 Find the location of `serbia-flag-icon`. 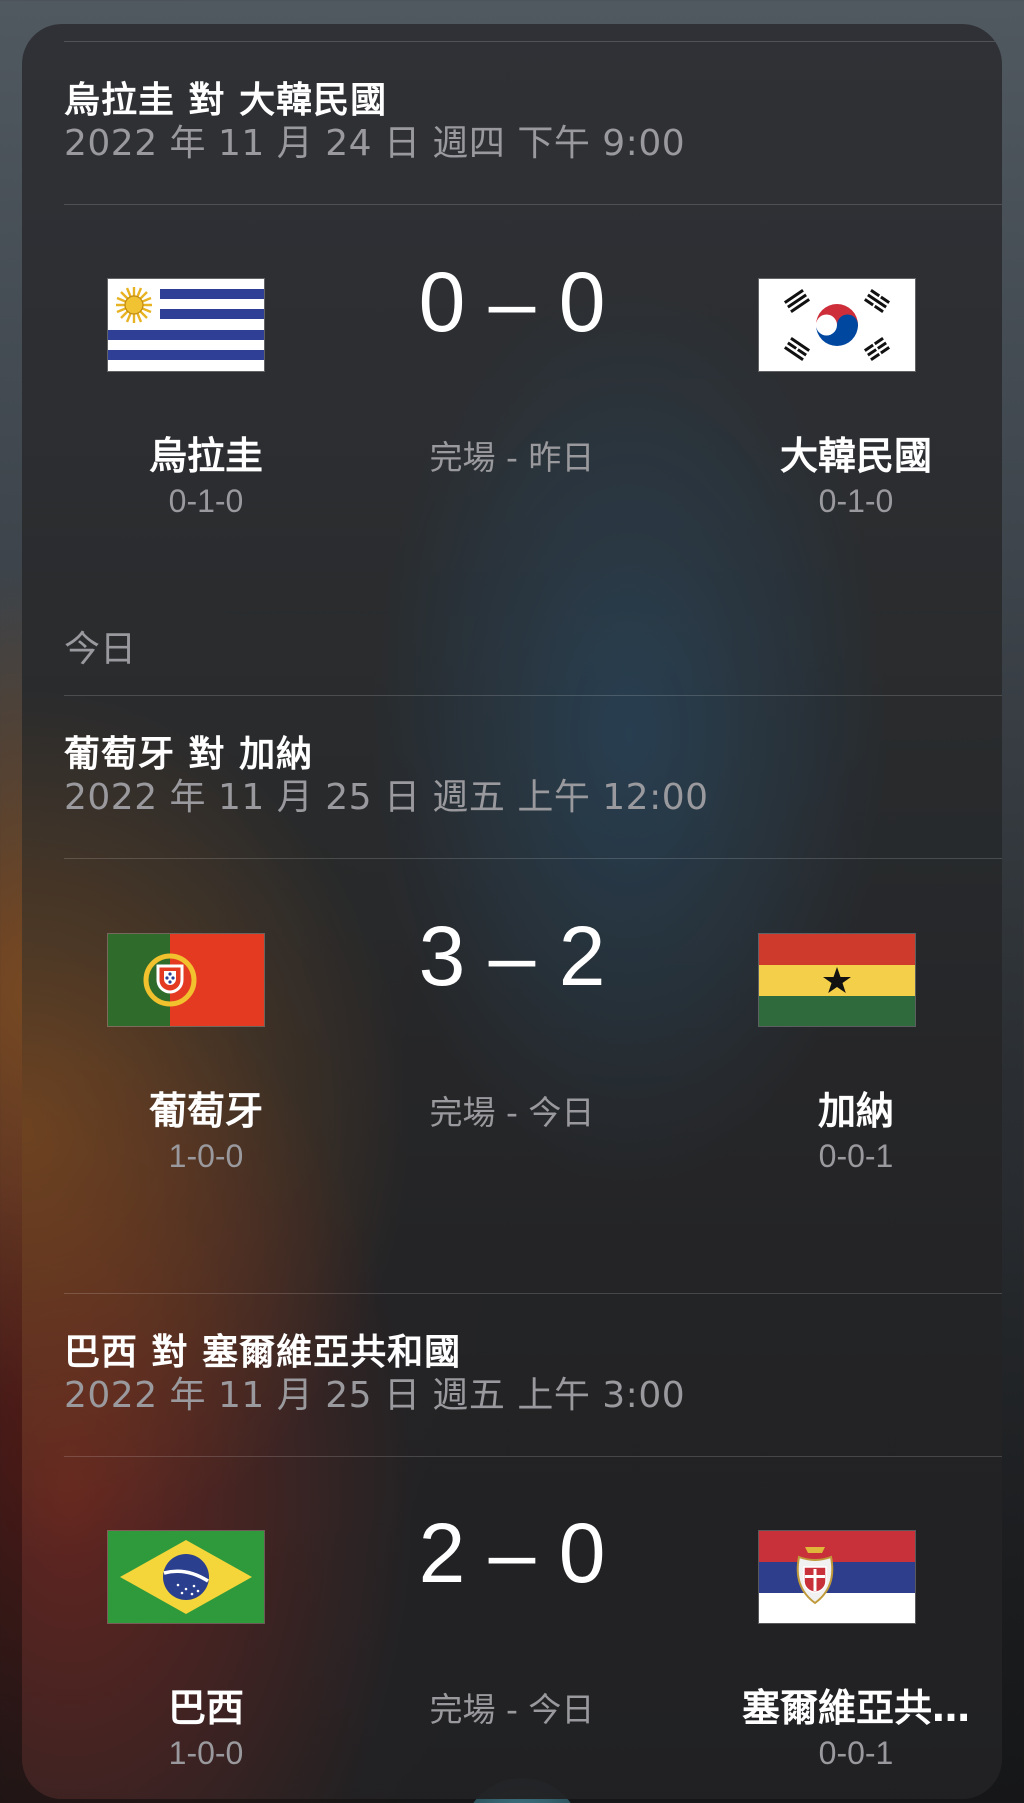

serbia-flag-icon is located at coordinates (837, 1577).